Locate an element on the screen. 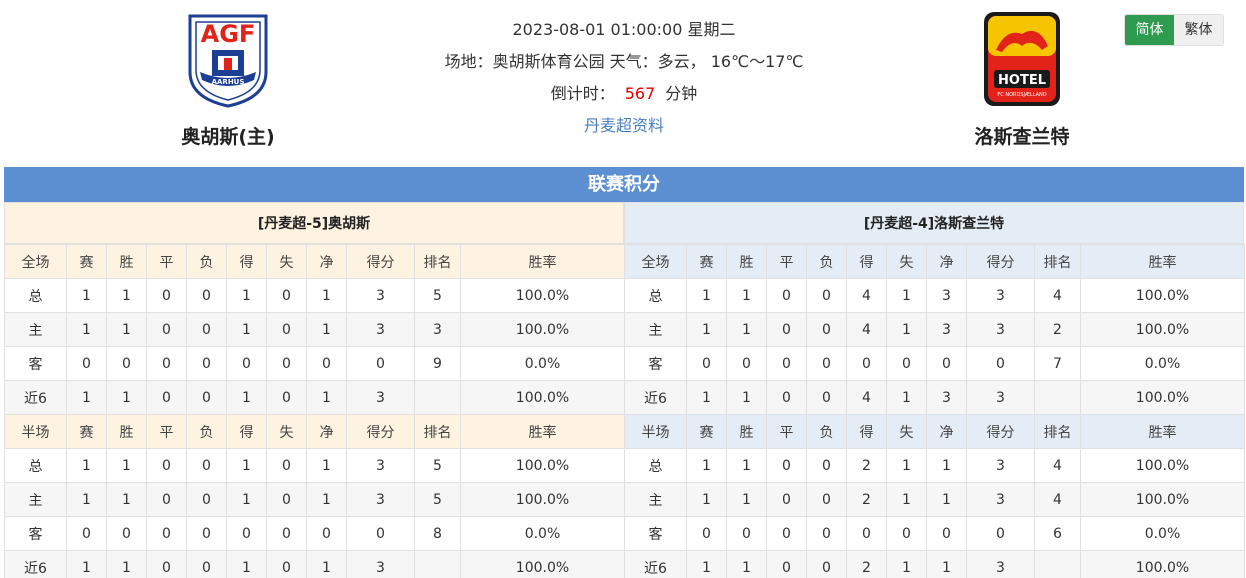 This screenshot has height=578, width=1246. away-team-logo: HOTEL FC NORDSJÆLLAND is located at coordinates (1022, 60).